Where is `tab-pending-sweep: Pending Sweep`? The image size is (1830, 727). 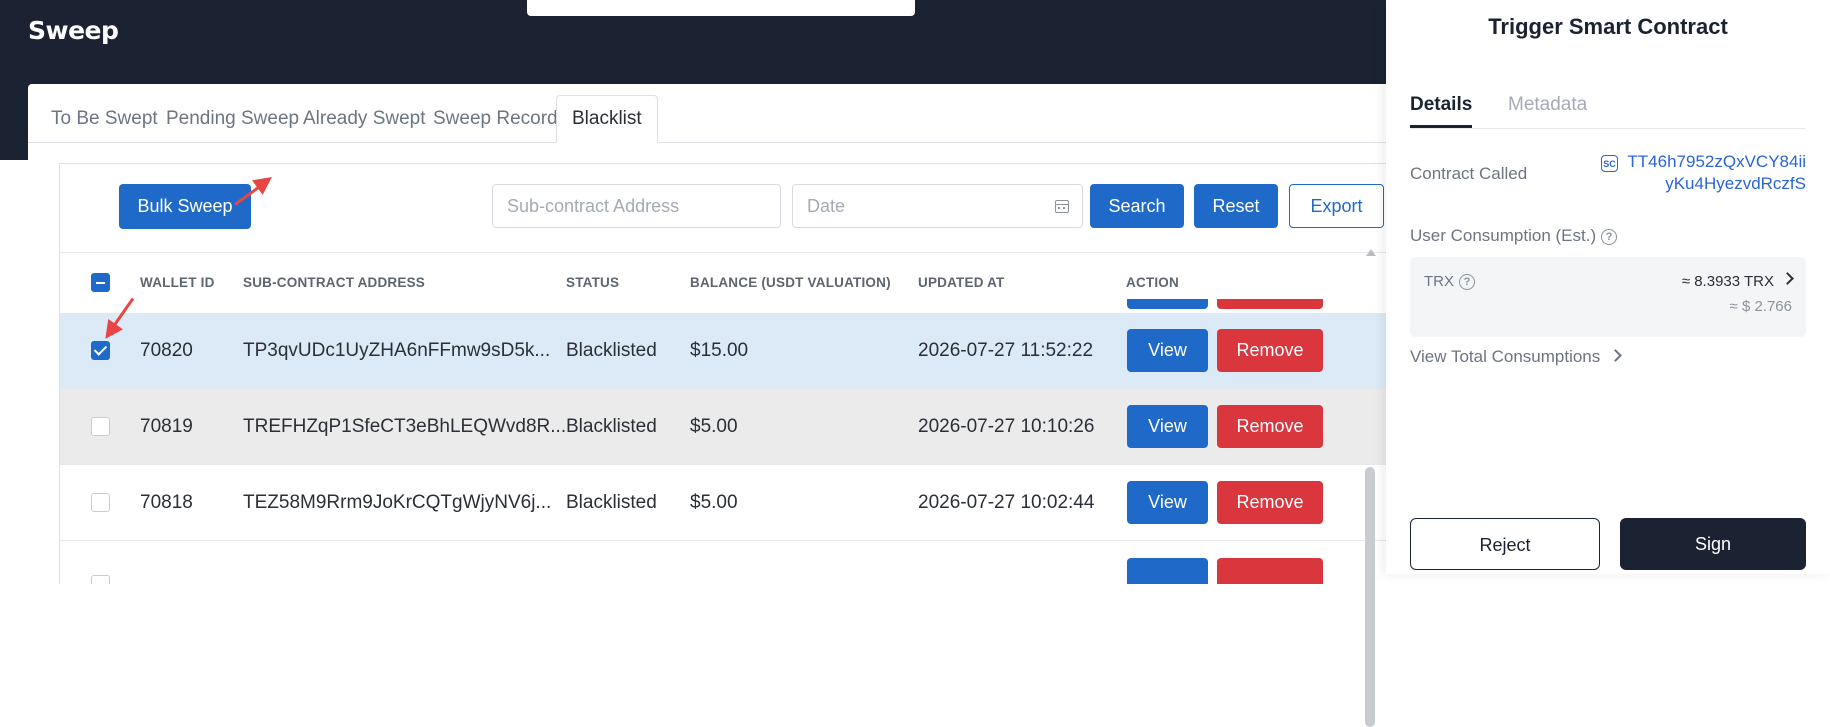
tab-pending-sweep: Pending Sweep is located at coordinates (232, 119).